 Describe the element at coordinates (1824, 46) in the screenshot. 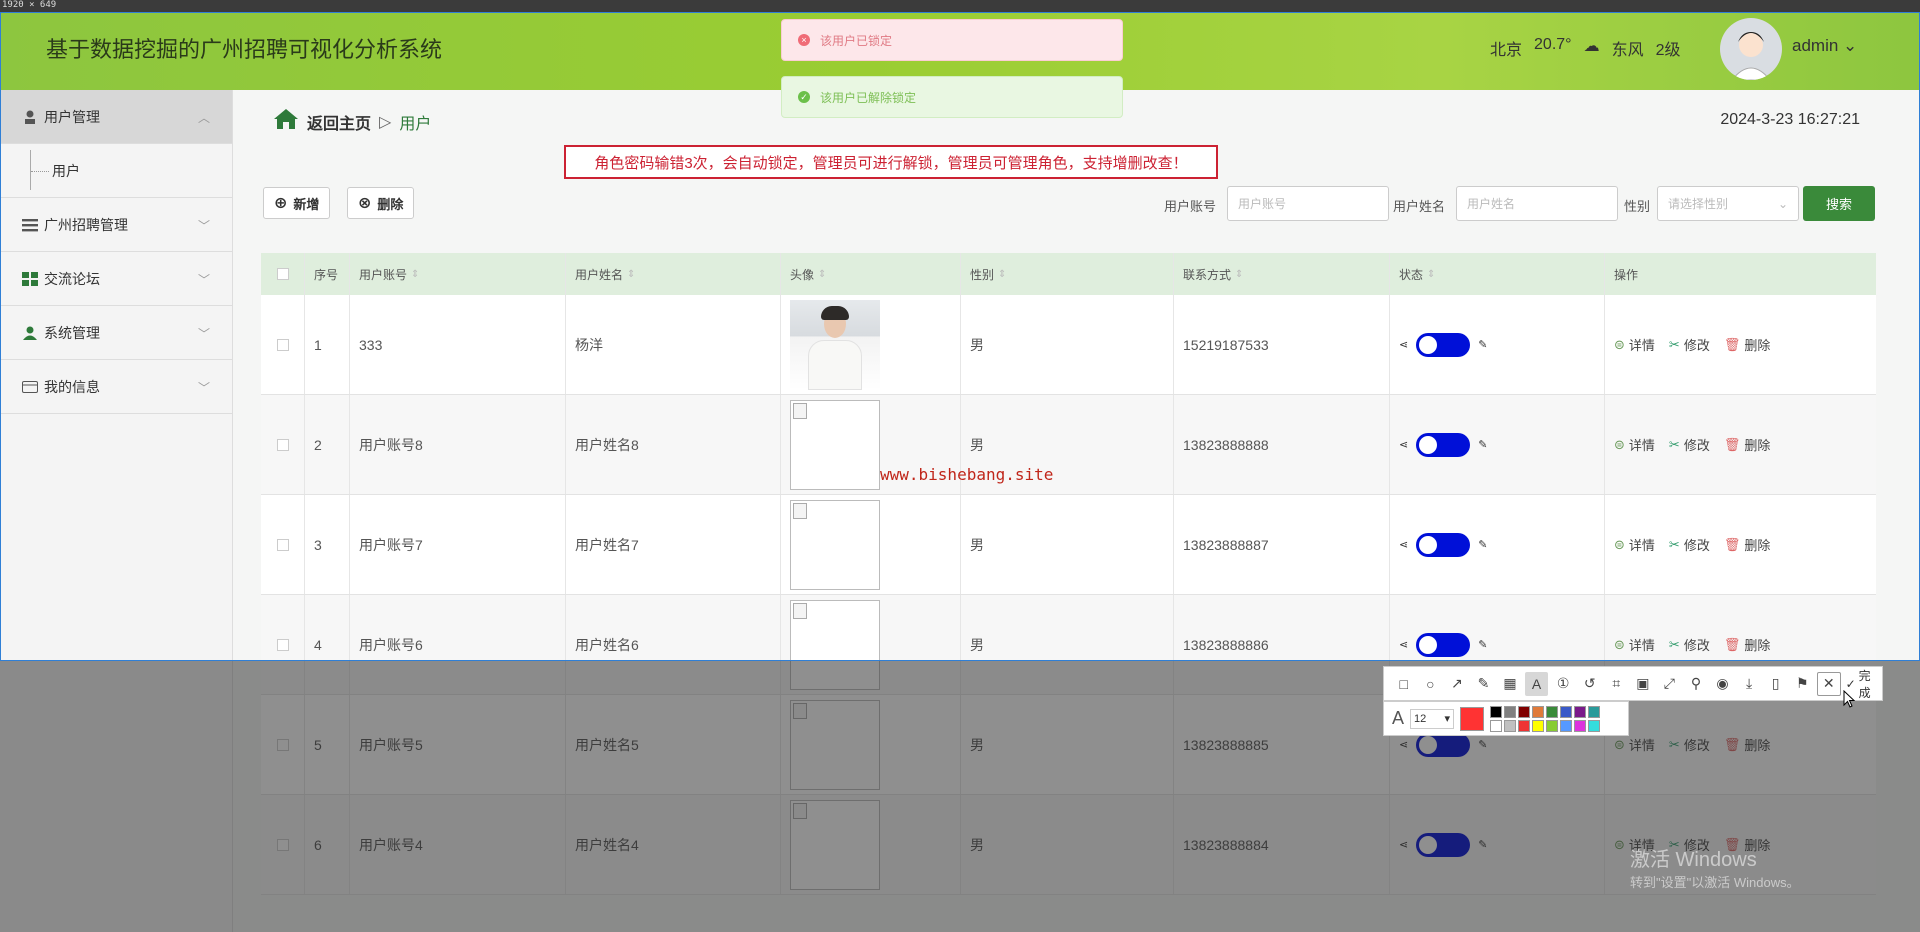

I see `user-menu: admin ⌄` at that location.